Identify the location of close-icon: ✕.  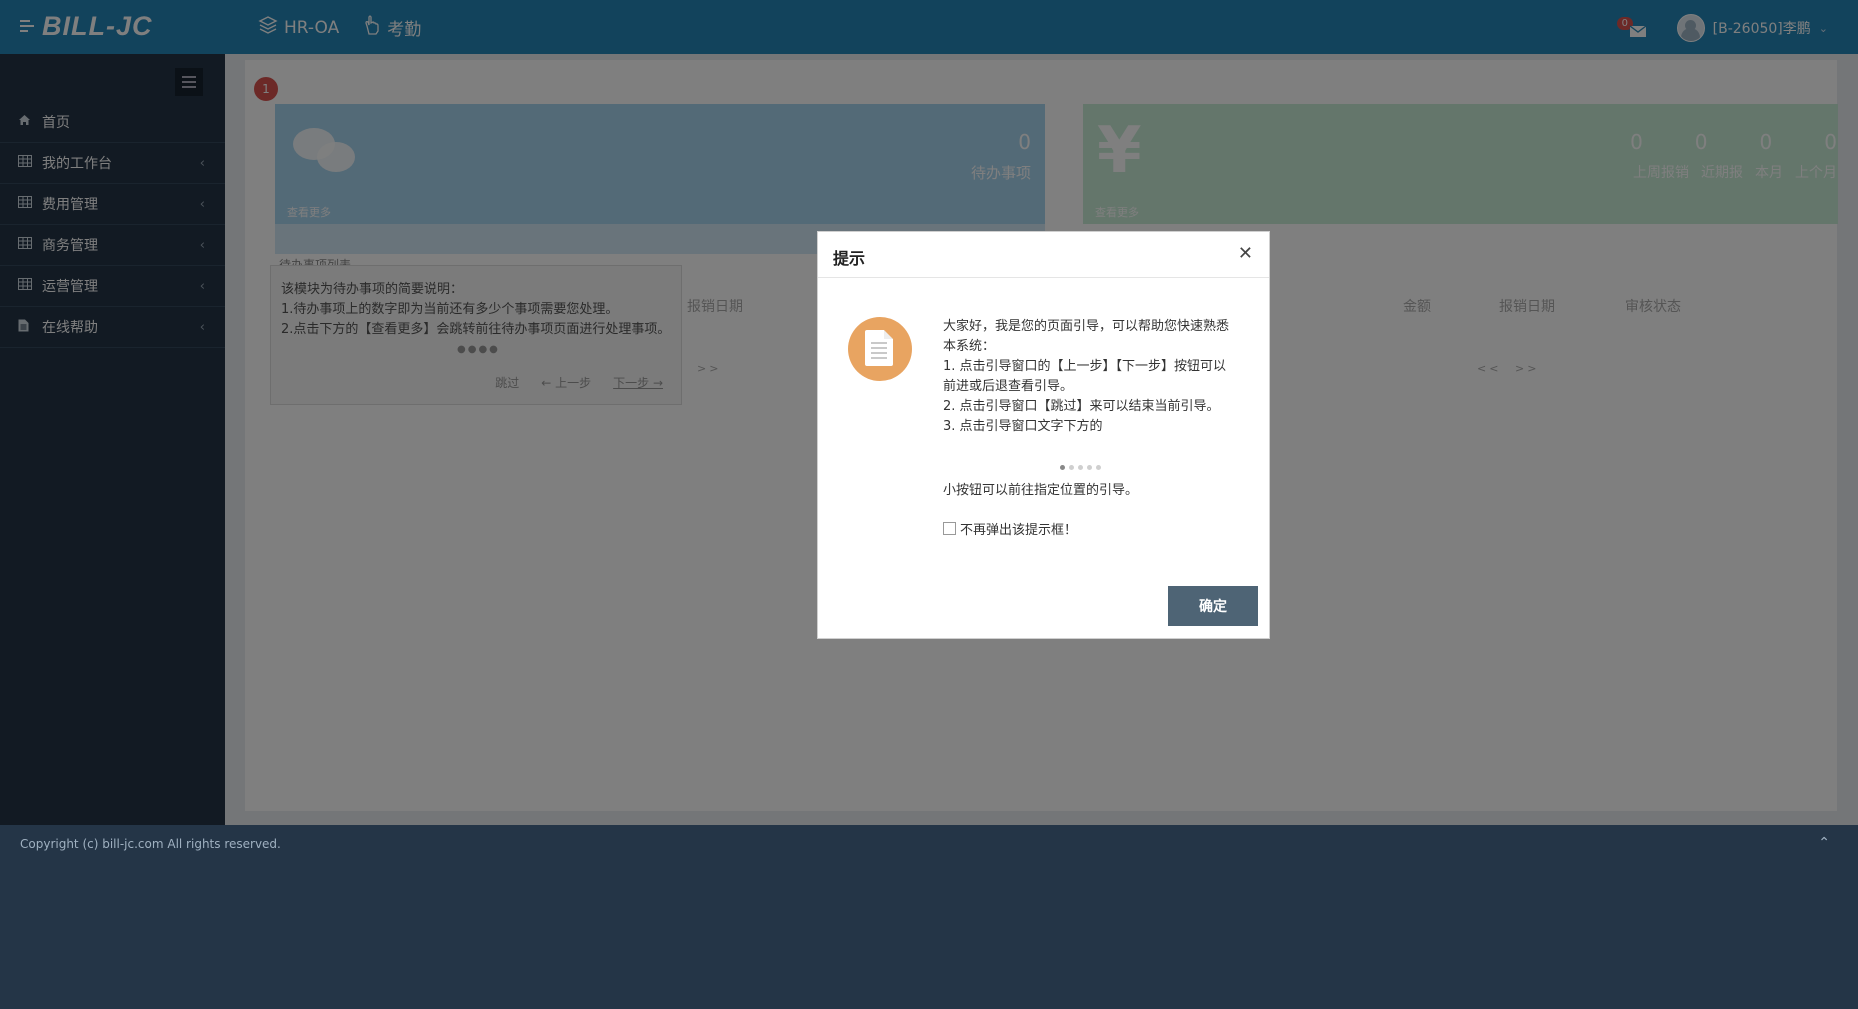
(1245, 253).